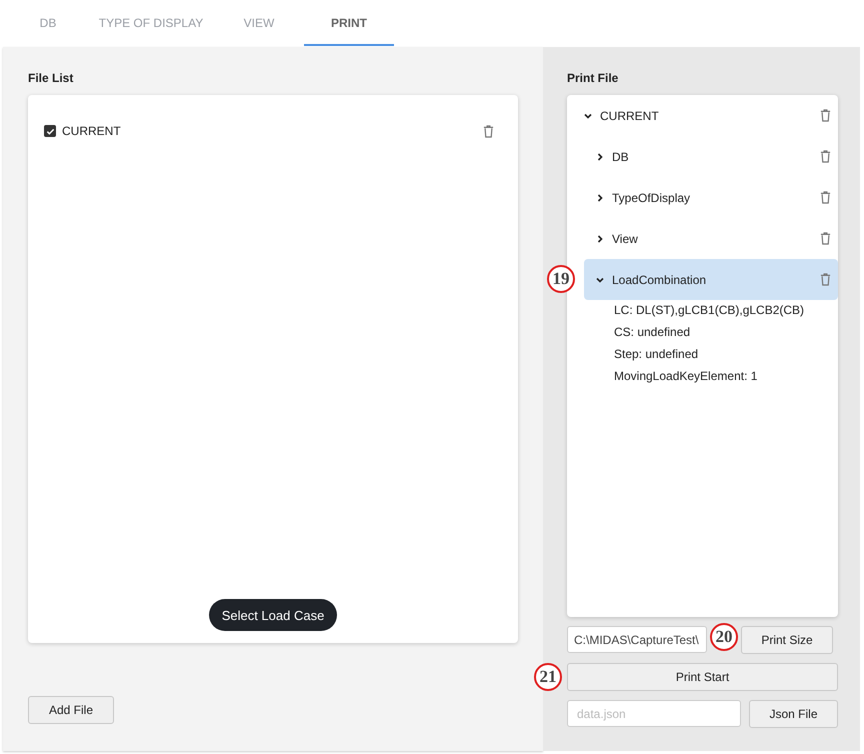 The height and width of the screenshot is (754, 864). I want to click on path-field: C:\MIDAS\CaptureTest\, so click(637, 639).